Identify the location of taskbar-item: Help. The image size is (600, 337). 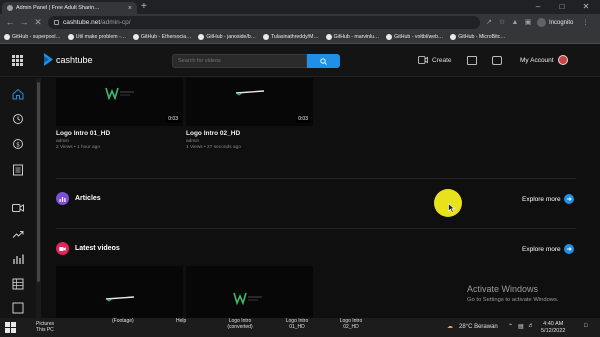
(181, 321).